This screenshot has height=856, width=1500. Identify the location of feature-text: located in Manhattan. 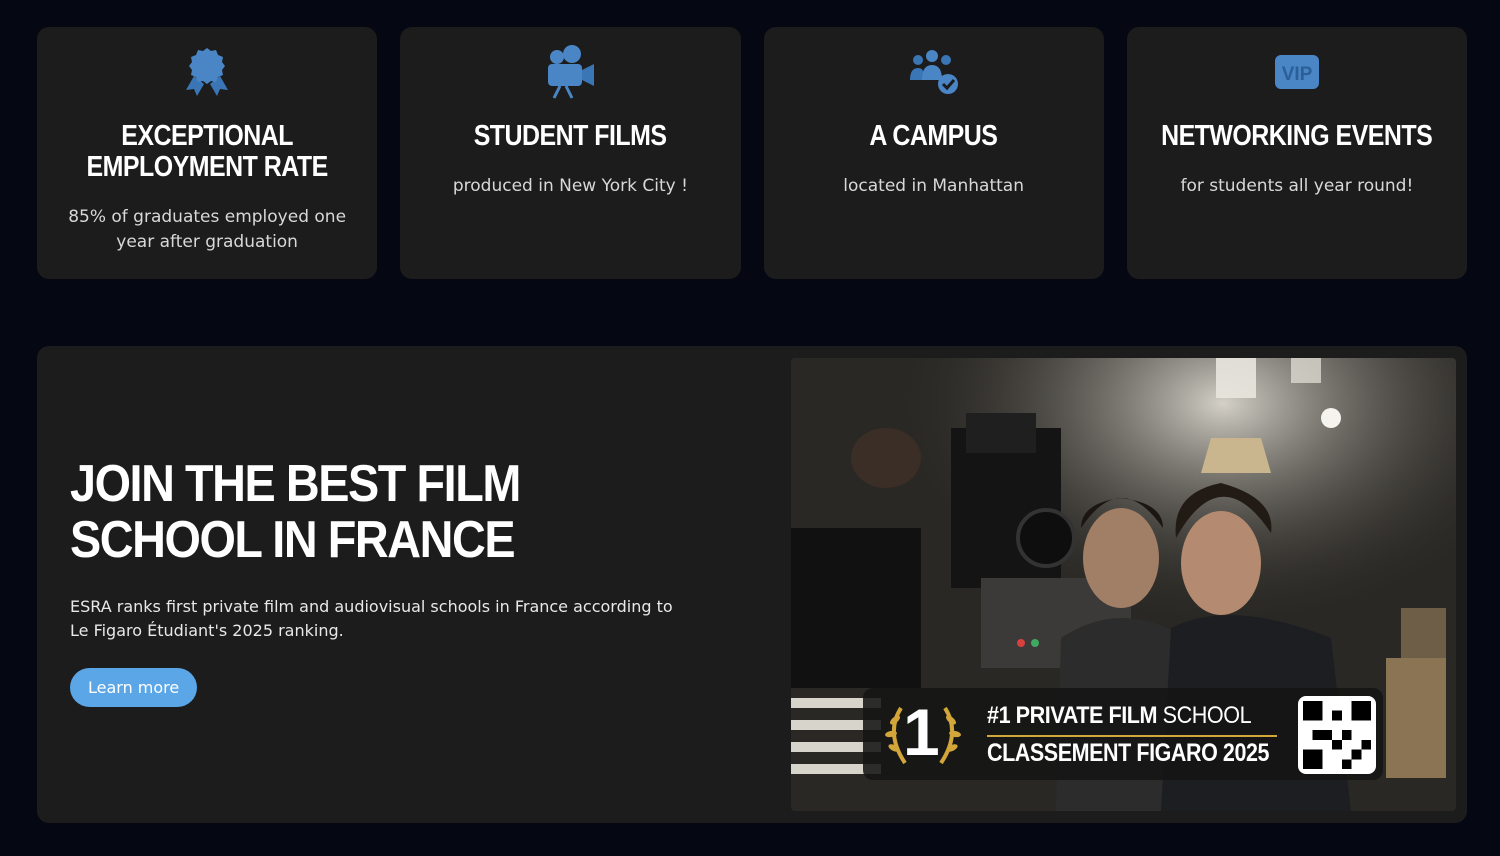
(933, 186).